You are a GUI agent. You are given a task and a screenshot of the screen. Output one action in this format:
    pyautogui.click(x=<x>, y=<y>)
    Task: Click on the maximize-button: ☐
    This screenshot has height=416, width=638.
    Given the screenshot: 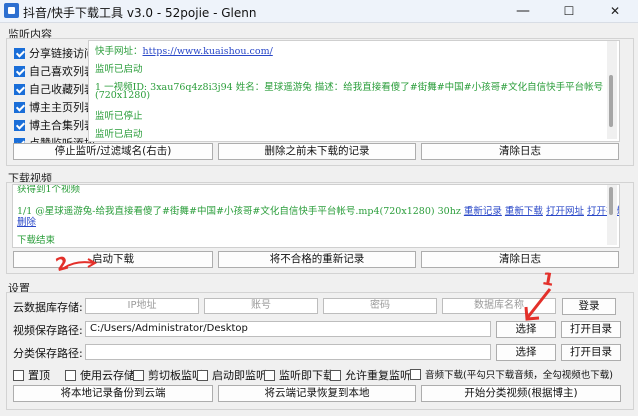 What is the action you would take?
    pyautogui.click(x=569, y=11)
    